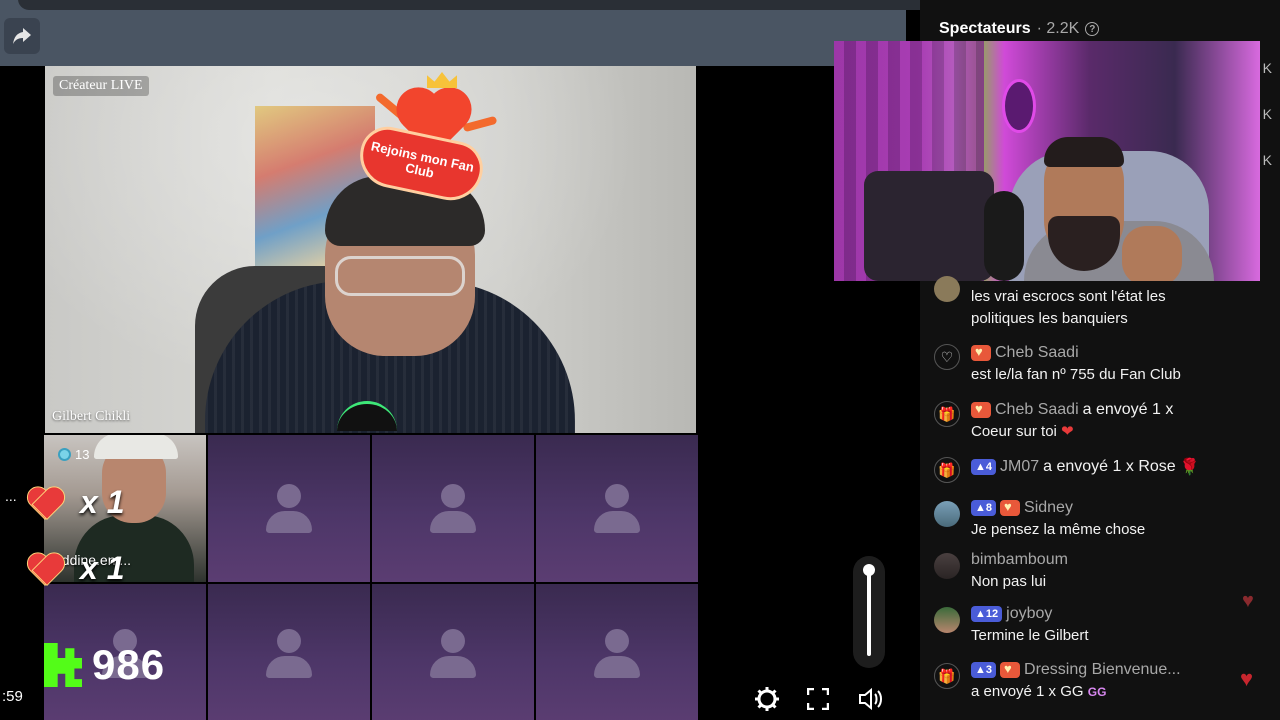 This screenshot has width=1280, height=720. I want to click on kick-viewer-counter: 986, so click(114, 665).